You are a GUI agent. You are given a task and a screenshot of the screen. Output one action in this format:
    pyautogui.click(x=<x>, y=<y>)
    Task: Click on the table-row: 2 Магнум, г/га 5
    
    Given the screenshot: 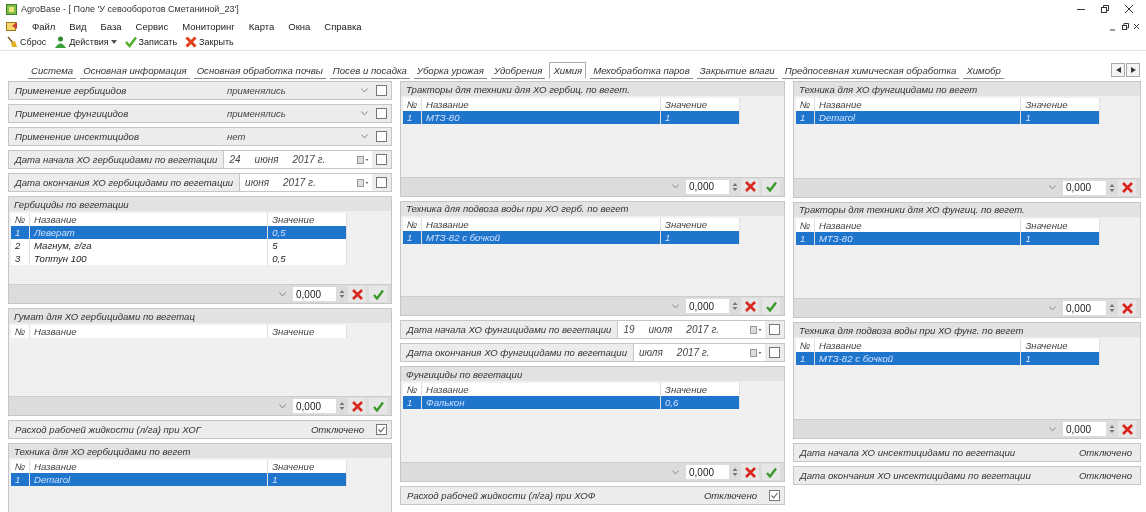 What is the action you would take?
    pyautogui.click(x=179, y=245)
    